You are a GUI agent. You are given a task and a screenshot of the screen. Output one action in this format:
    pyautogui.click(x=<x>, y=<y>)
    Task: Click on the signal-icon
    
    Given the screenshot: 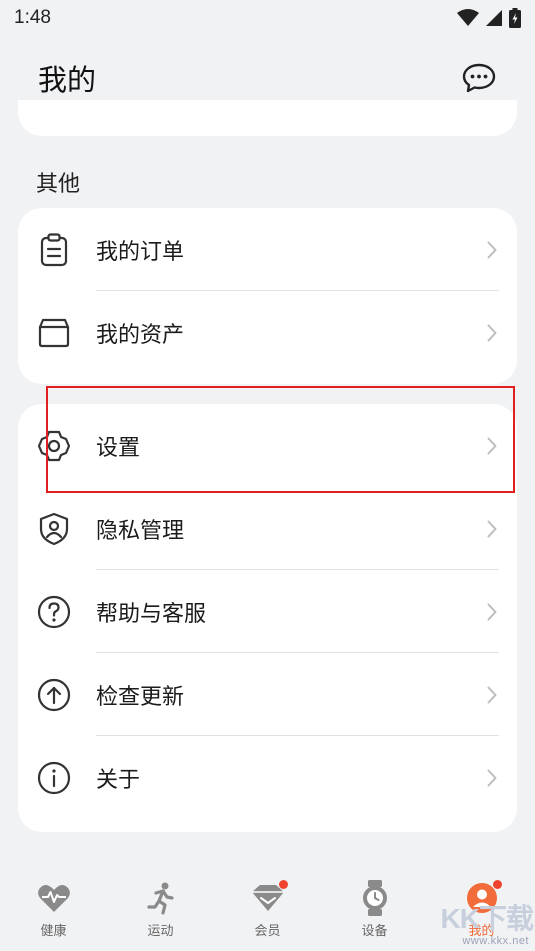 What is the action you would take?
    pyautogui.click(x=494, y=18)
    